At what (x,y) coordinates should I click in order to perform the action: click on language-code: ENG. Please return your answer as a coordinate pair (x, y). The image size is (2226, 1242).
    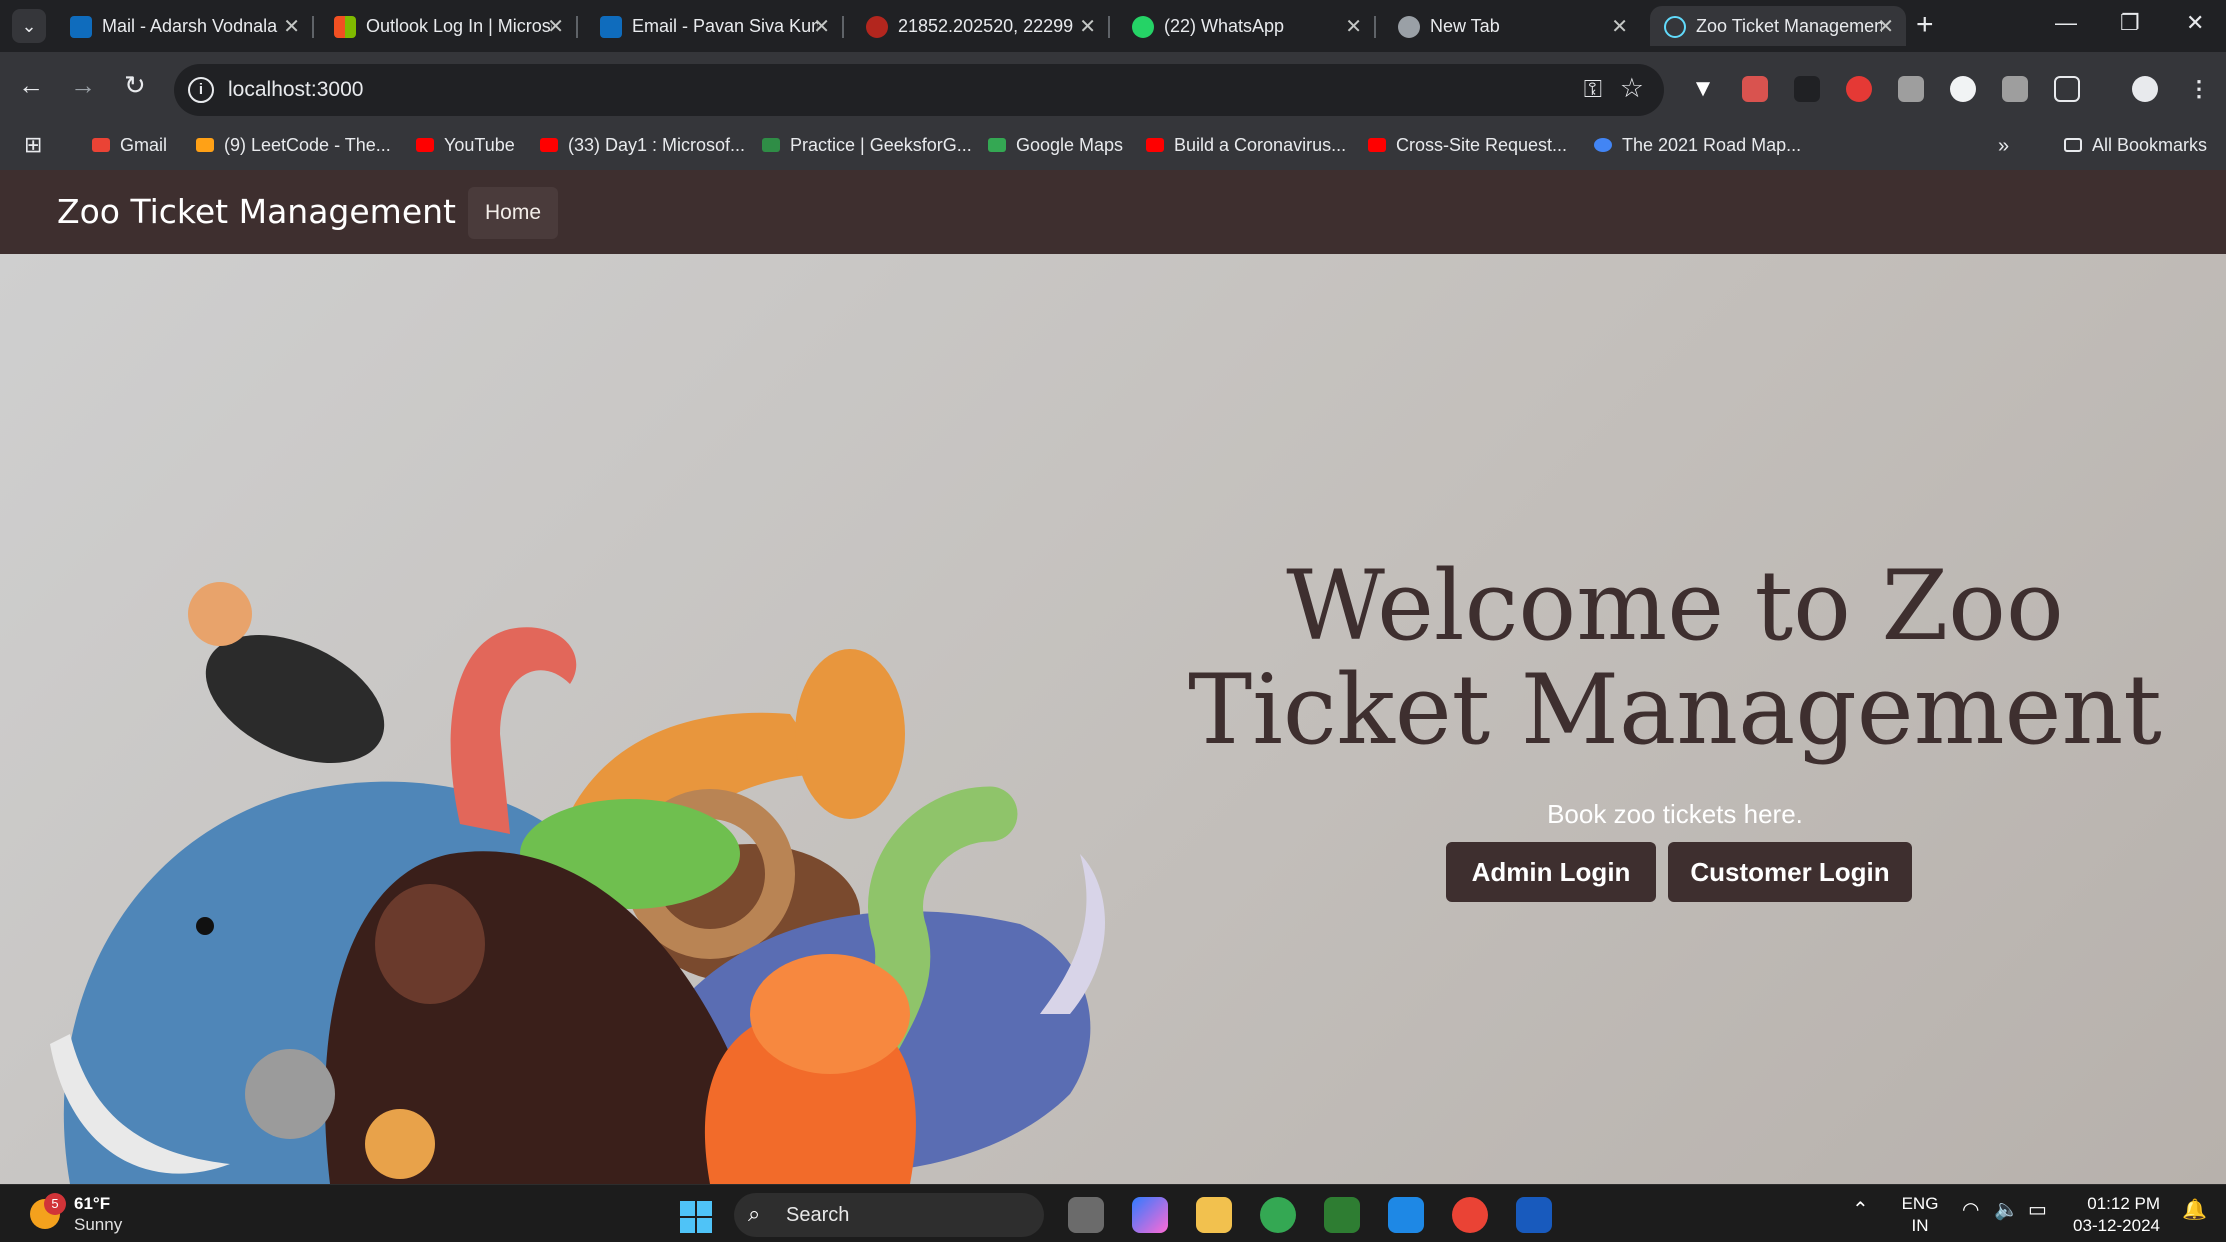
    Looking at the image, I should click on (1920, 1203).